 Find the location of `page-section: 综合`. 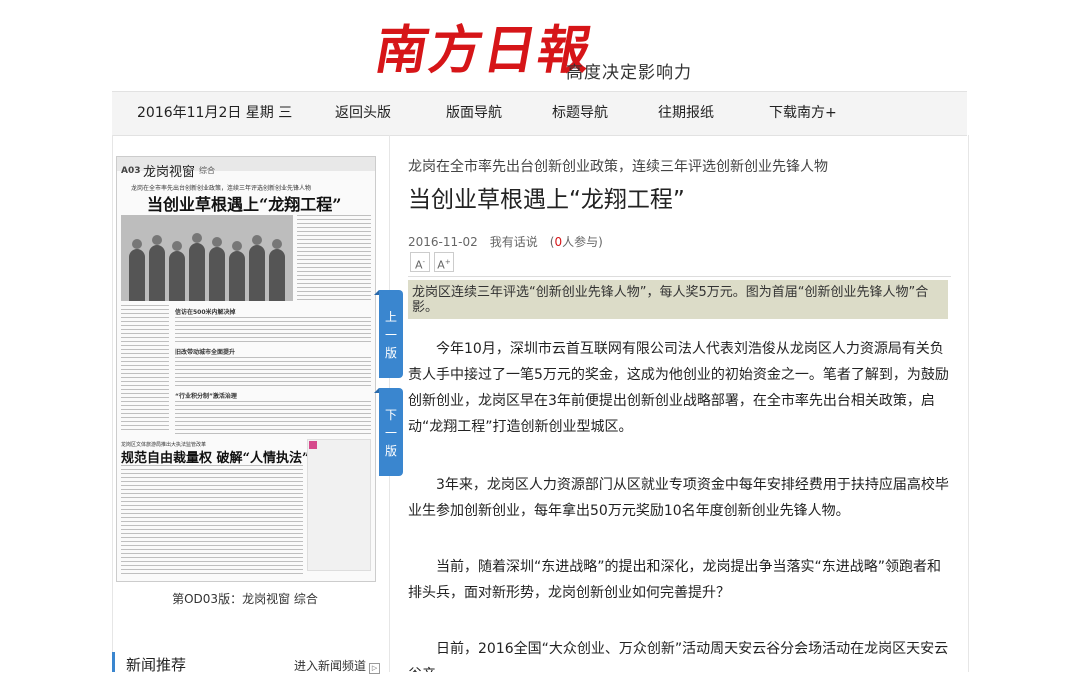

page-section: 综合 is located at coordinates (207, 170).